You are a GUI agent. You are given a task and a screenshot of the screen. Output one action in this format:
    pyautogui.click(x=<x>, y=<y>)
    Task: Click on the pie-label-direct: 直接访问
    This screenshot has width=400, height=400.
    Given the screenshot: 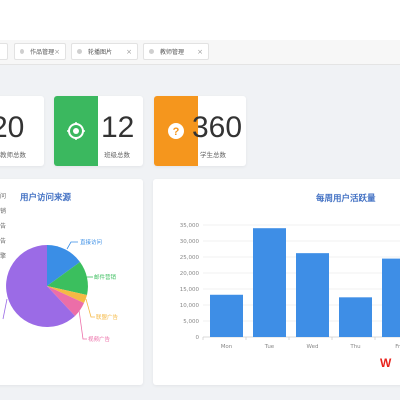 What is the action you would take?
    pyautogui.click(x=91, y=243)
    